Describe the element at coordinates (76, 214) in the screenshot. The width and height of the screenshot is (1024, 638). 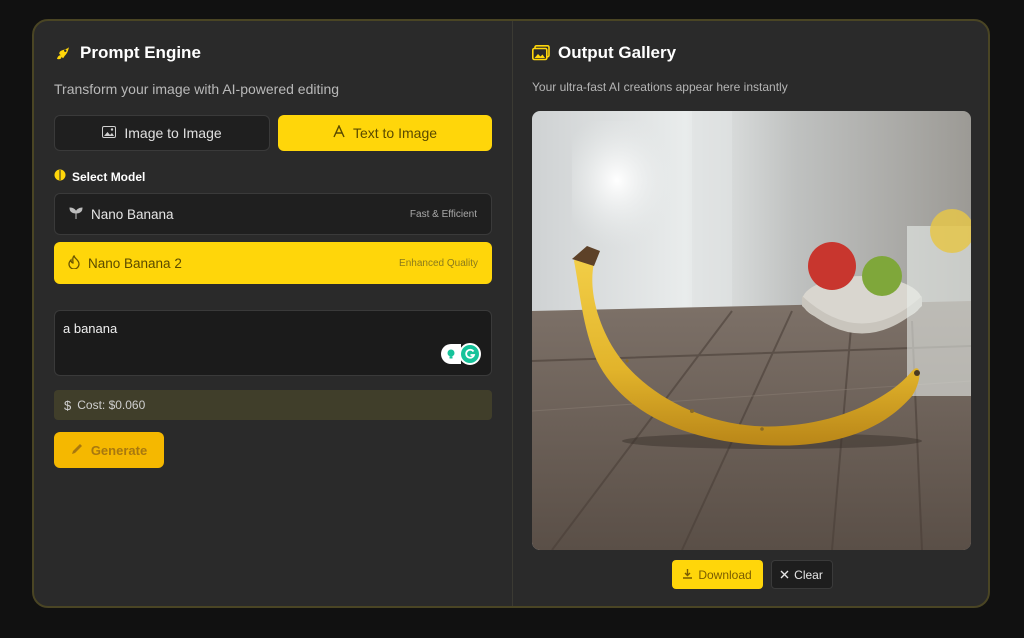
I see `sprout-icon` at that location.